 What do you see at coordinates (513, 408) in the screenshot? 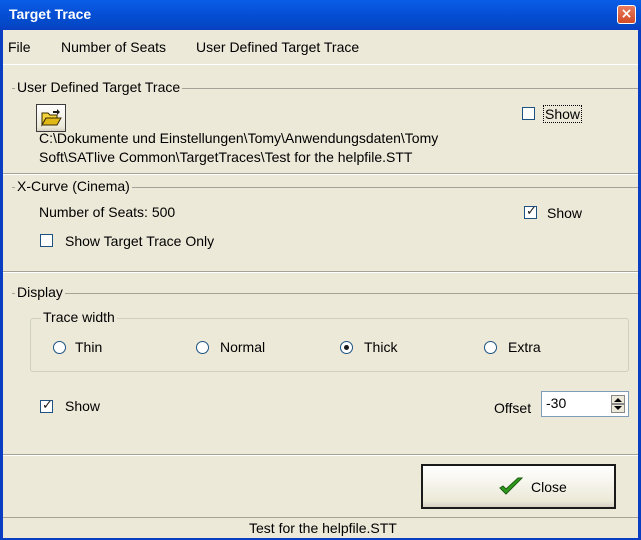
I see `offset-label: Offset` at bounding box center [513, 408].